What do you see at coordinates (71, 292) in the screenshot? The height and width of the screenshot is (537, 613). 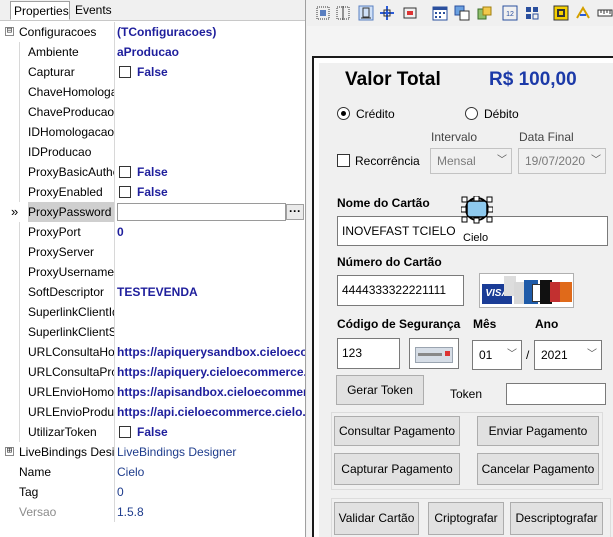 I see `property-name: SoftDescriptor` at bounding box center [71, 292].